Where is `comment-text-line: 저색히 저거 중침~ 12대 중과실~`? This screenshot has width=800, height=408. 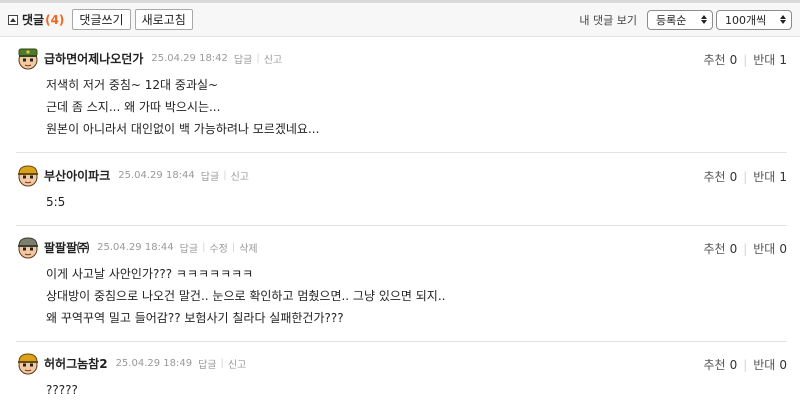
comment-text-line: 저색히 저거 중침~ 12대 중과실~ is located at coordinates (132, 85).